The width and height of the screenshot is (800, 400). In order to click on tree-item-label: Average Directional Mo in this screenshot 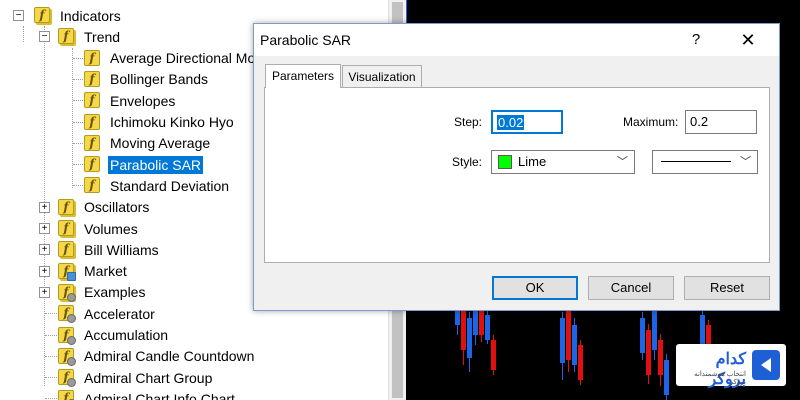, I will do `click(183, 58)`.